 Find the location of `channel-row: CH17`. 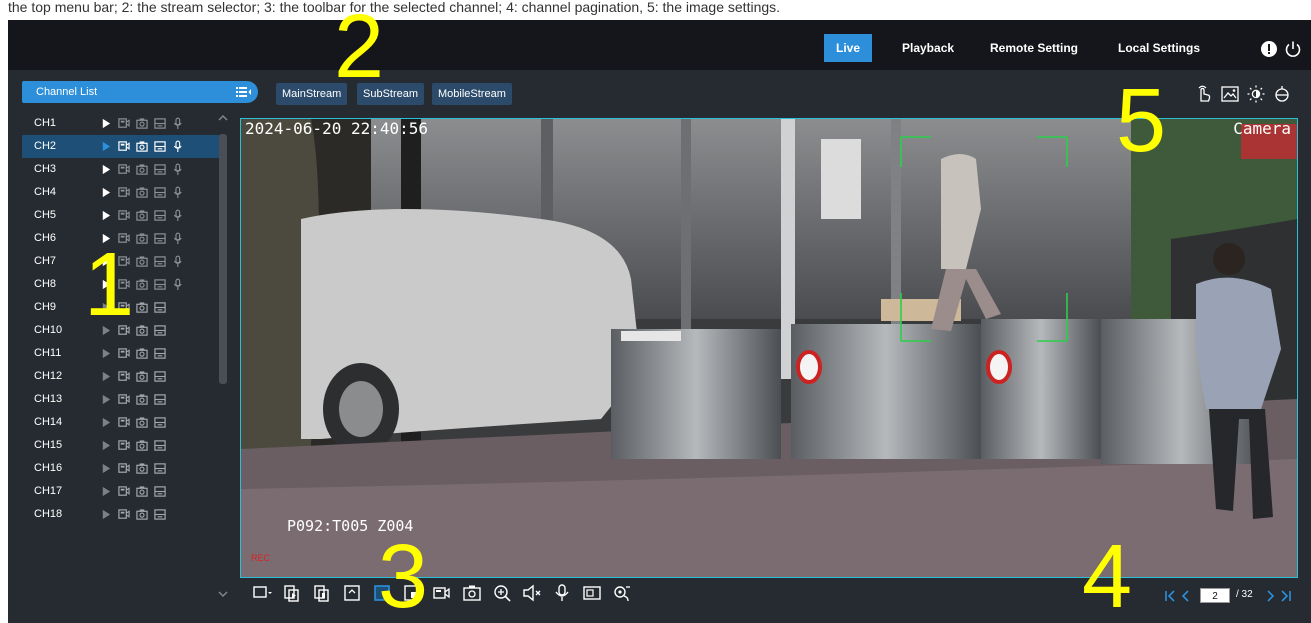

channel-row: CH17 is located at coordinates (124, 491).